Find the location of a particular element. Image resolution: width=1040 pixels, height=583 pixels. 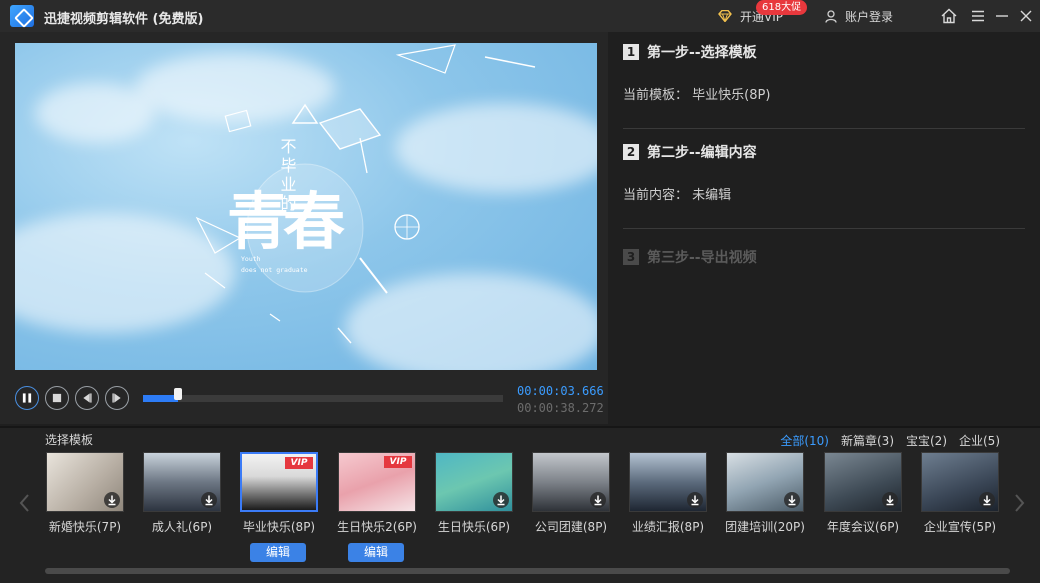

template-name: 公司团建(8P) is located at coordinates (571, 527).